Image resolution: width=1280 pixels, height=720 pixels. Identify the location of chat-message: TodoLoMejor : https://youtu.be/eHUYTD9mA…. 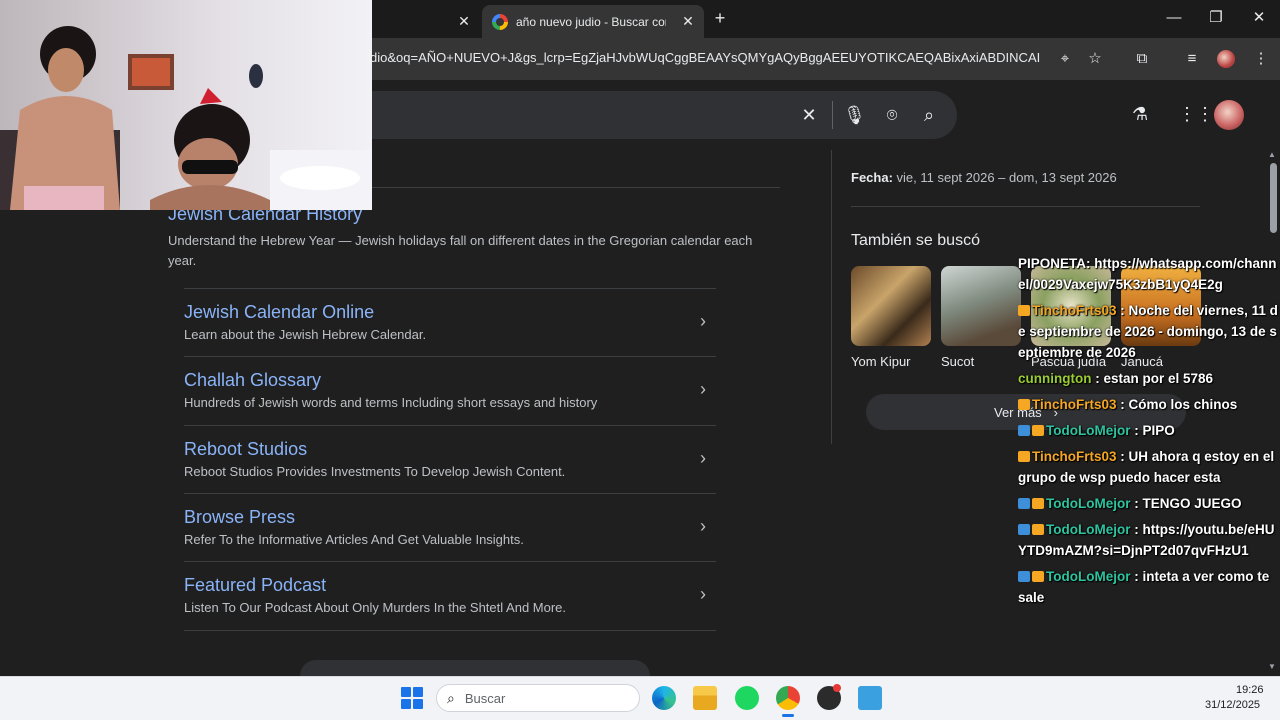
(1149, 540).